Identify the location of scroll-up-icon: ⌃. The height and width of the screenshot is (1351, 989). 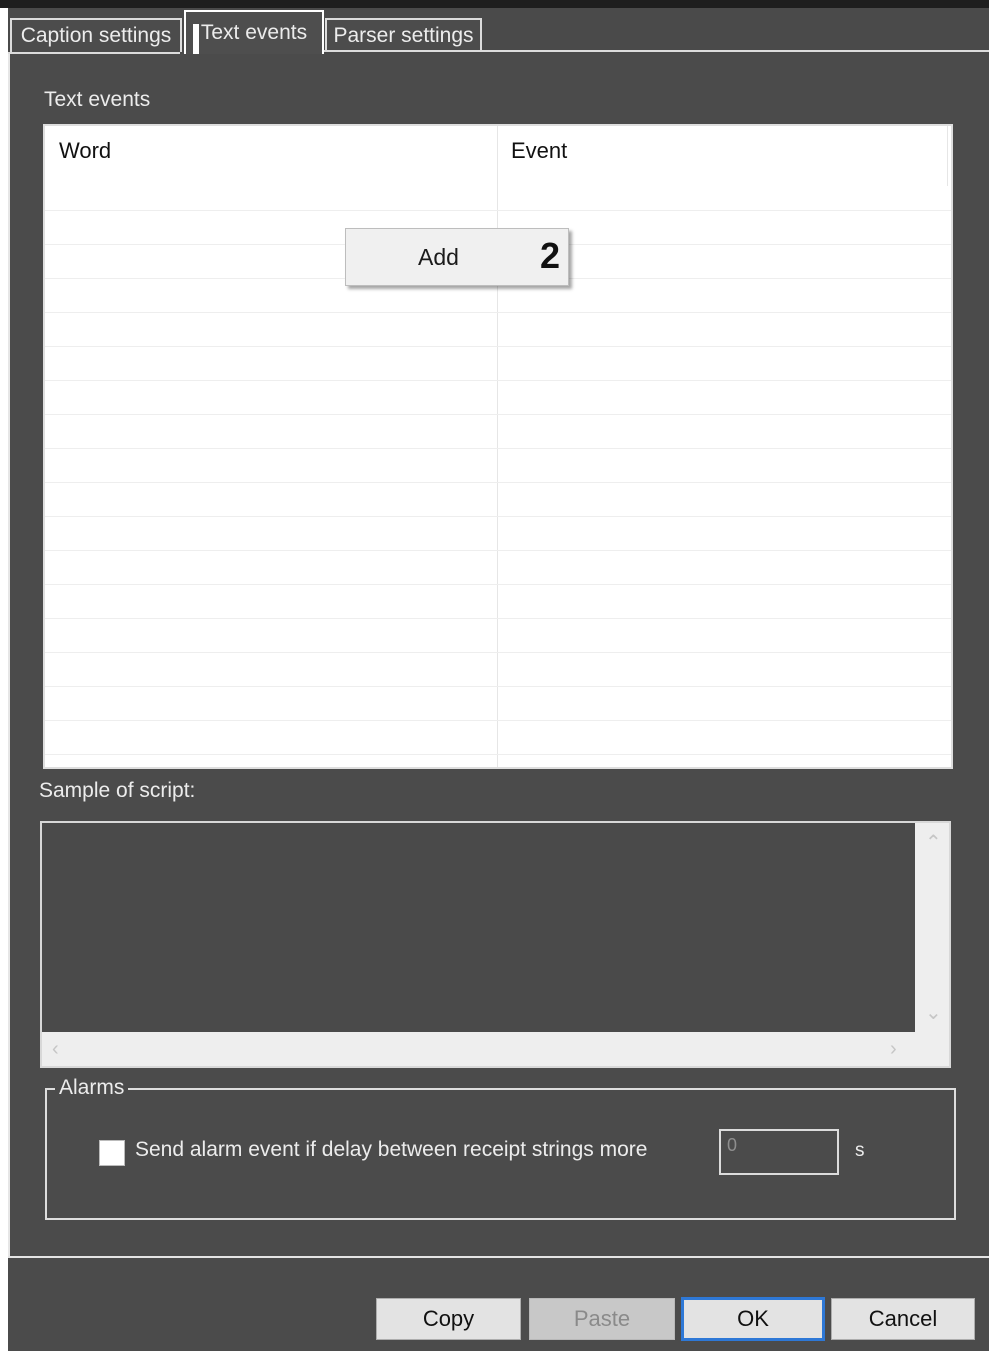
(933, 843).